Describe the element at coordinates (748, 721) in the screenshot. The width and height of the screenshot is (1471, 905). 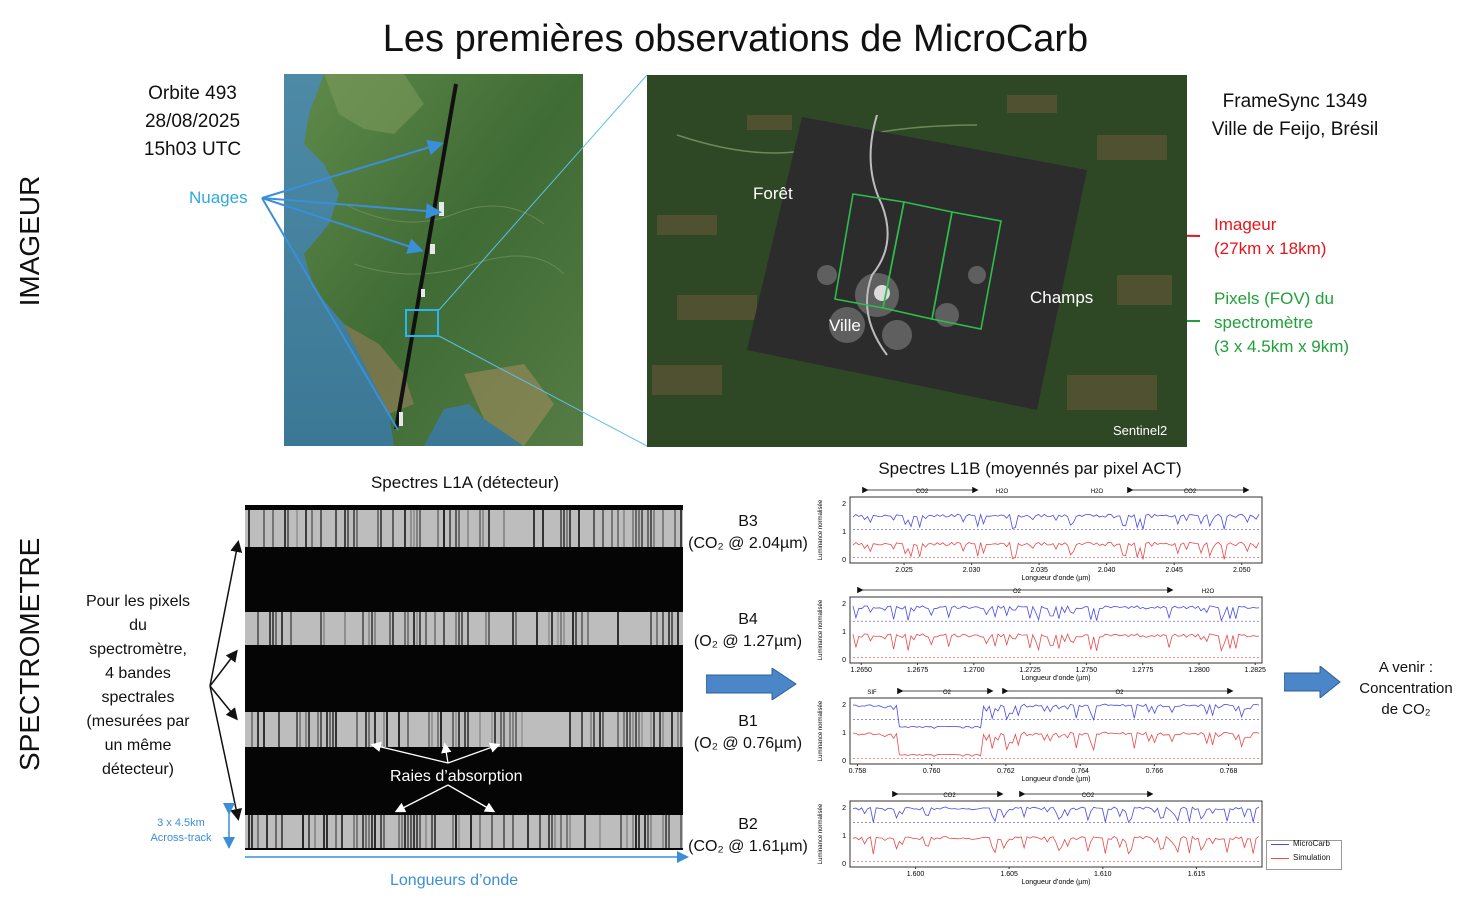
I see `band-name: B1` at that location.